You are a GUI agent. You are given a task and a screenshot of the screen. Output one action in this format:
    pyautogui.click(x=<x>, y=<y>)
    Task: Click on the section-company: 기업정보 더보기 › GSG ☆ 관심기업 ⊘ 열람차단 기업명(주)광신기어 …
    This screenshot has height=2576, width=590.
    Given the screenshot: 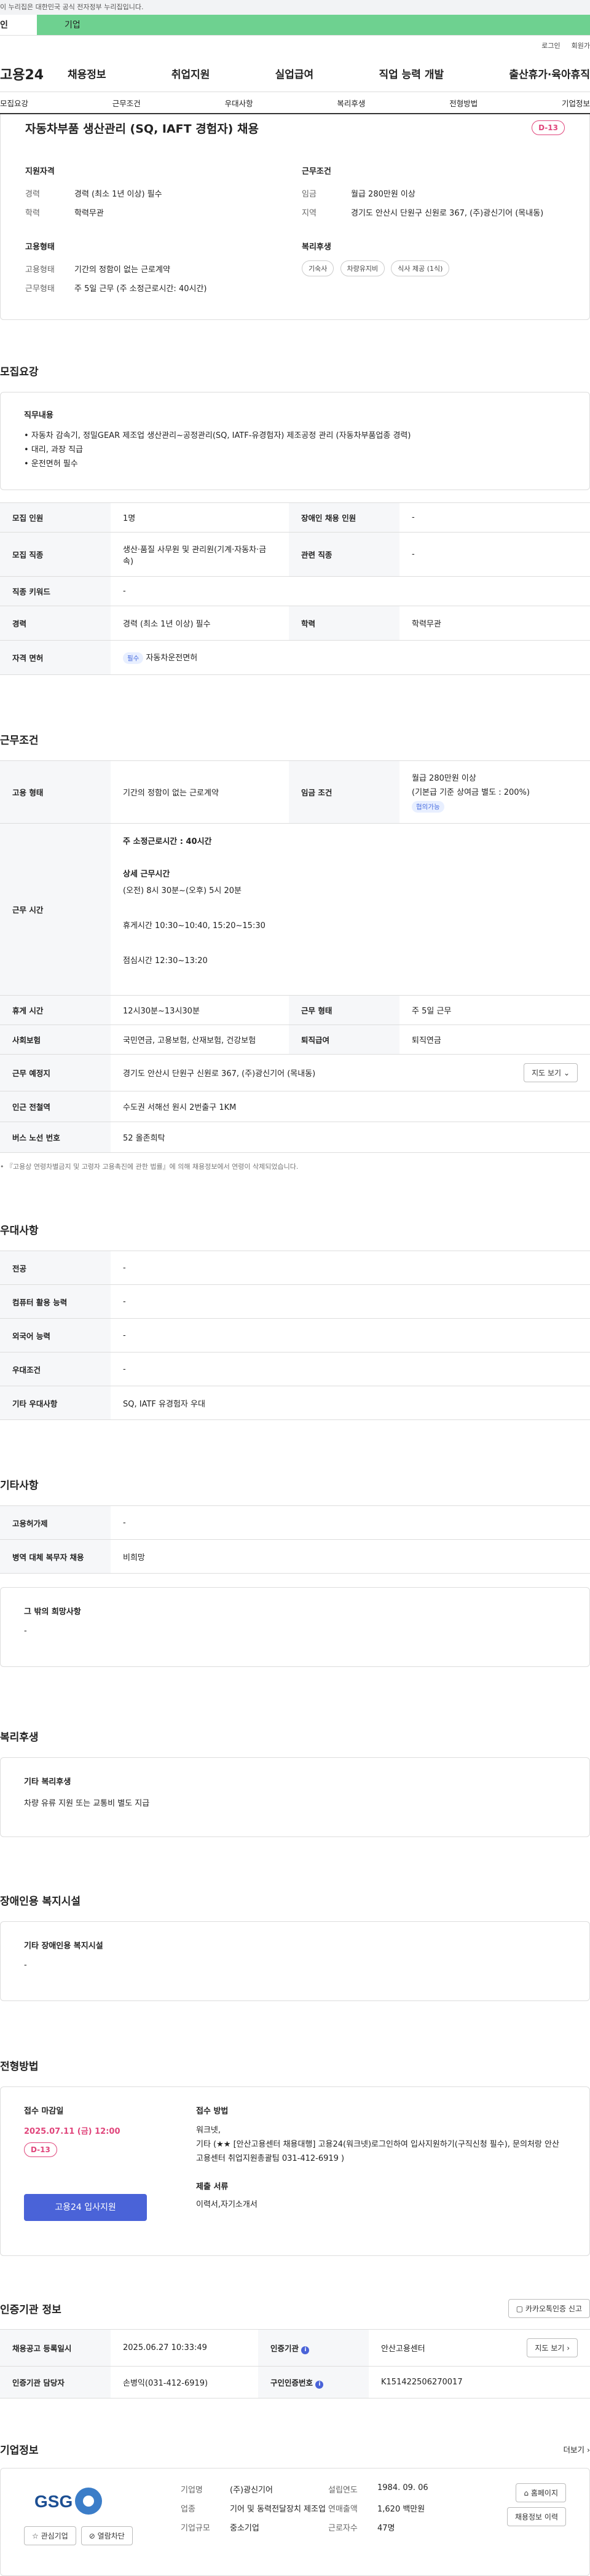 What is the action you would take?
    pyautogui.click(x=295, y=2508)
    